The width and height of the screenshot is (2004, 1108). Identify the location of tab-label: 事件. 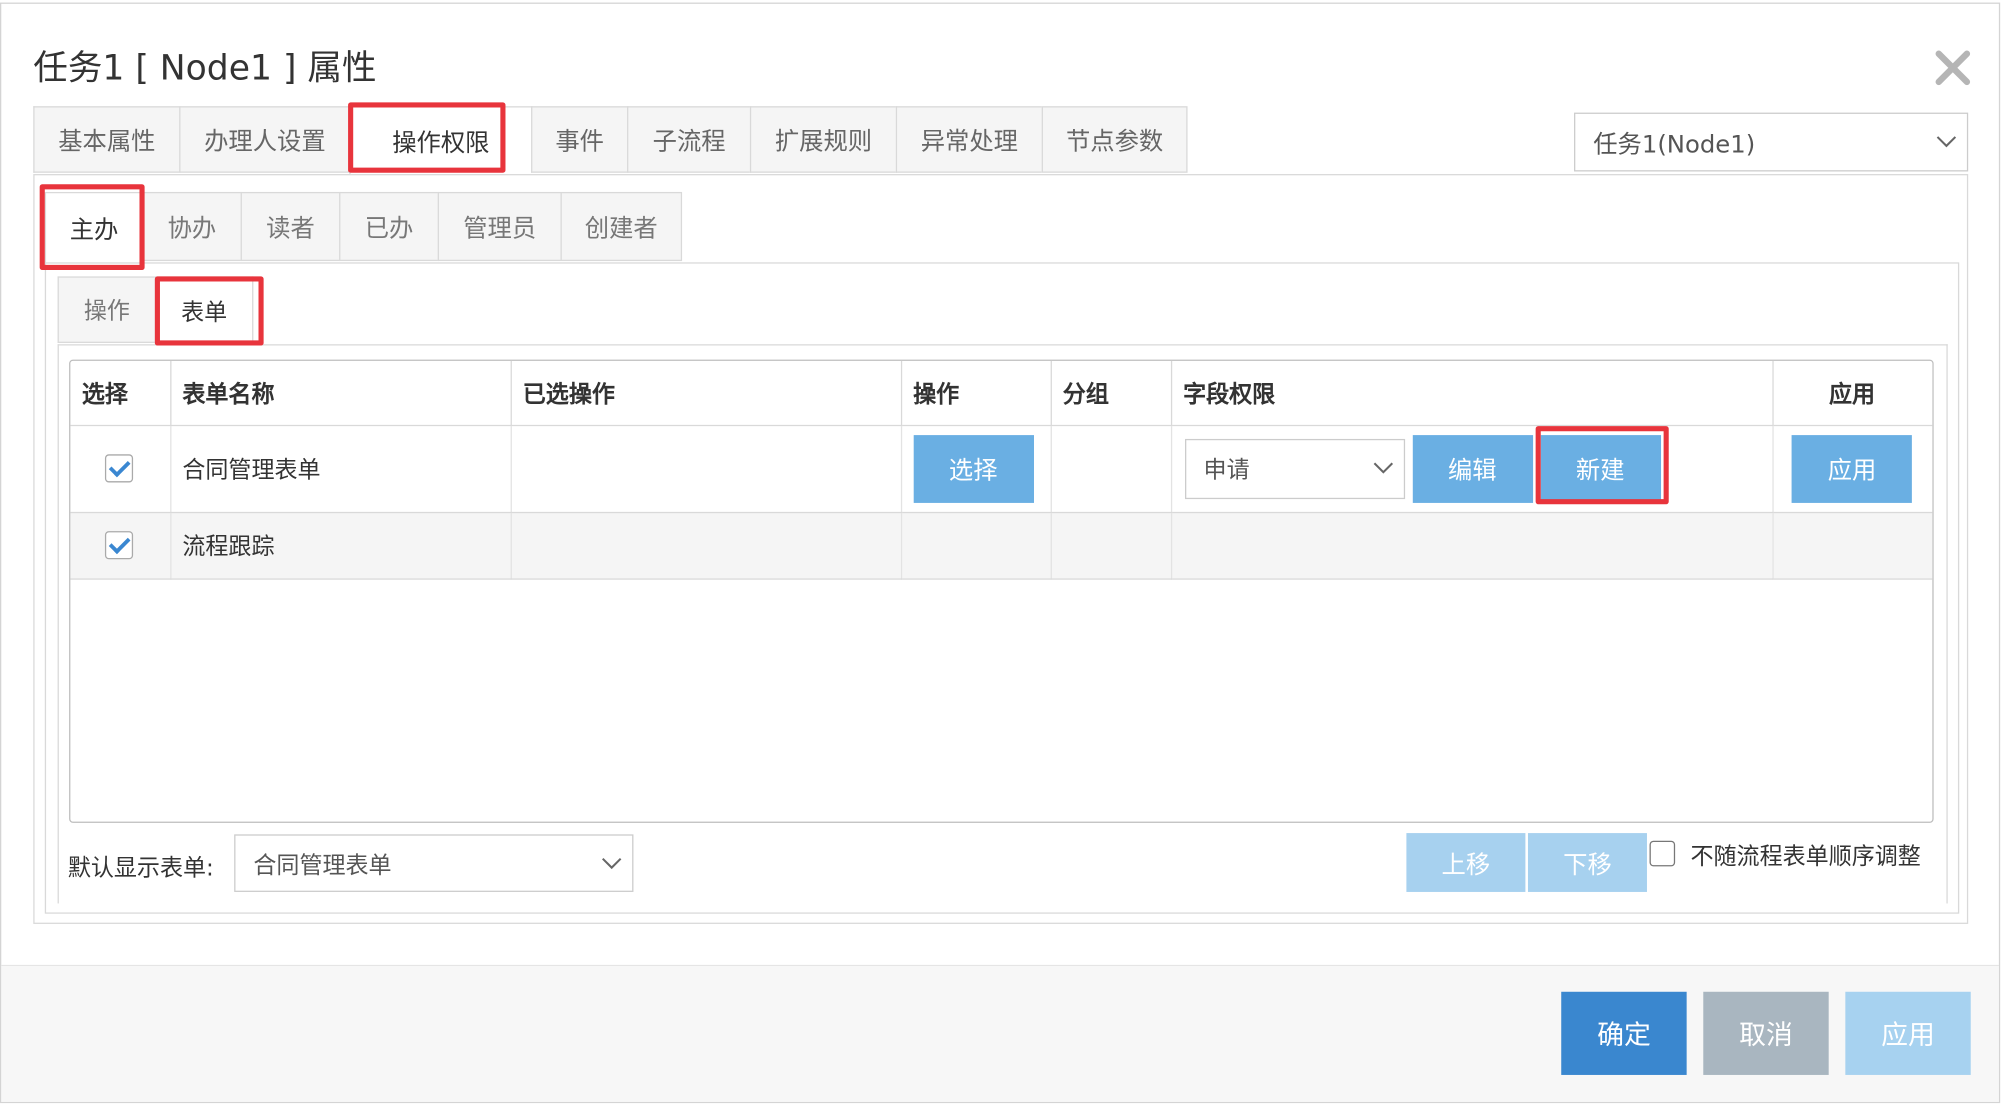
(580, 141).